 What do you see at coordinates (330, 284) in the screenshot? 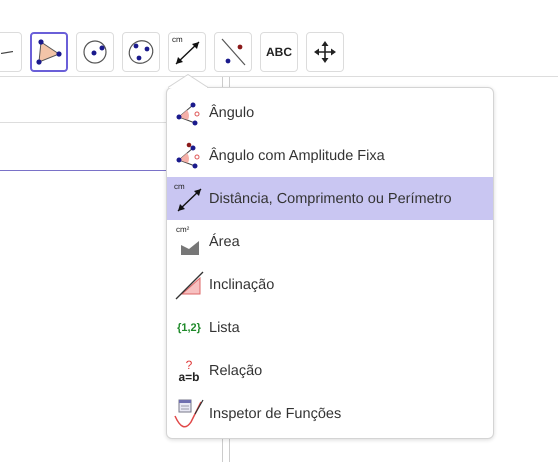
I see `menu-item: Inclinação` at bounding box center [330, 284].